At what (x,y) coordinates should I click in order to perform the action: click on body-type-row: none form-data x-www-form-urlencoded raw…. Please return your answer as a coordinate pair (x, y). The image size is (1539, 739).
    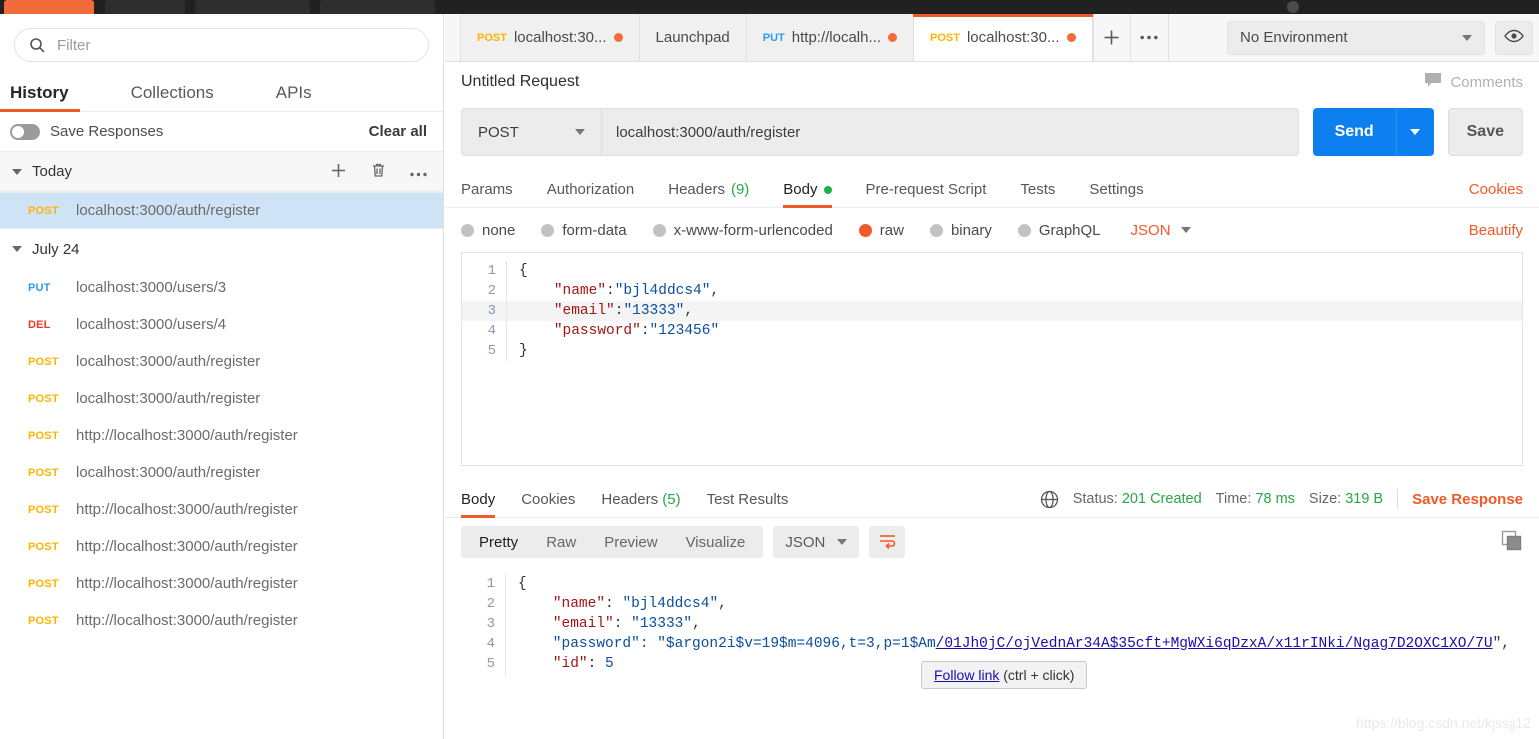
    Looking at the image, I should click on (992, 230).